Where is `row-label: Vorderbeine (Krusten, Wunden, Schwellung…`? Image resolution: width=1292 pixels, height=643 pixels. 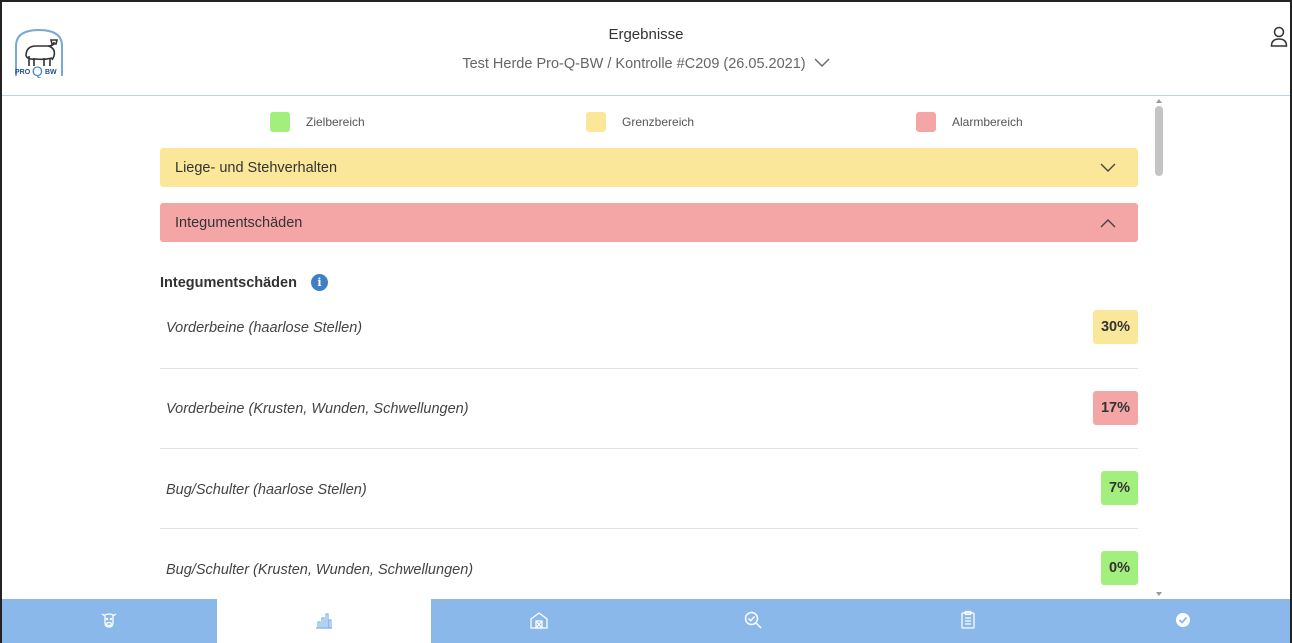
row-label: Vorderbeine (Krusten, Wunden, Schwellung… is located at coordinates (317, 409).